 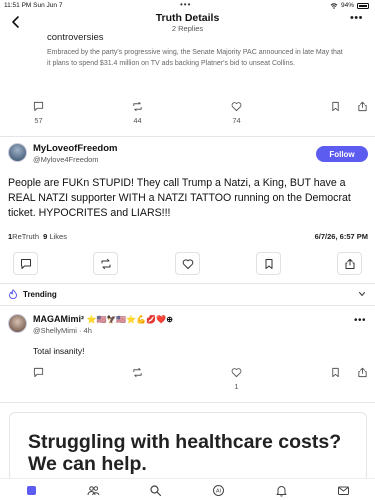 I want to click on reply-stats: 1, so click(x=187, y=380).